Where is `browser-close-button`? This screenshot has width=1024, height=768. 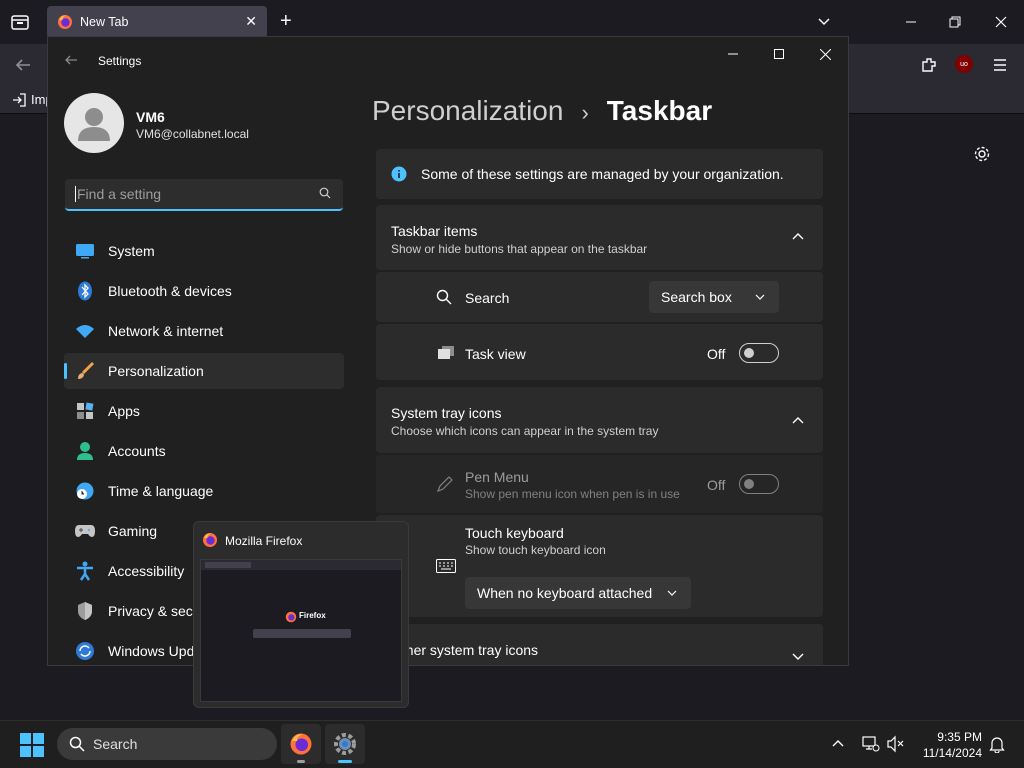 browser-close-button is located at coordinates (1001, 22).